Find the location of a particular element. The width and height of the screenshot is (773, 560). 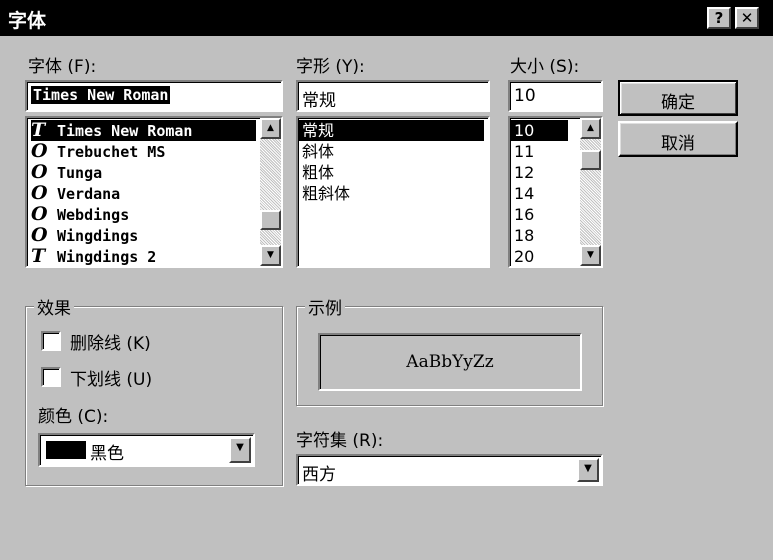

font-list-item-label: Wingdings is located at coordinates (98, 236).